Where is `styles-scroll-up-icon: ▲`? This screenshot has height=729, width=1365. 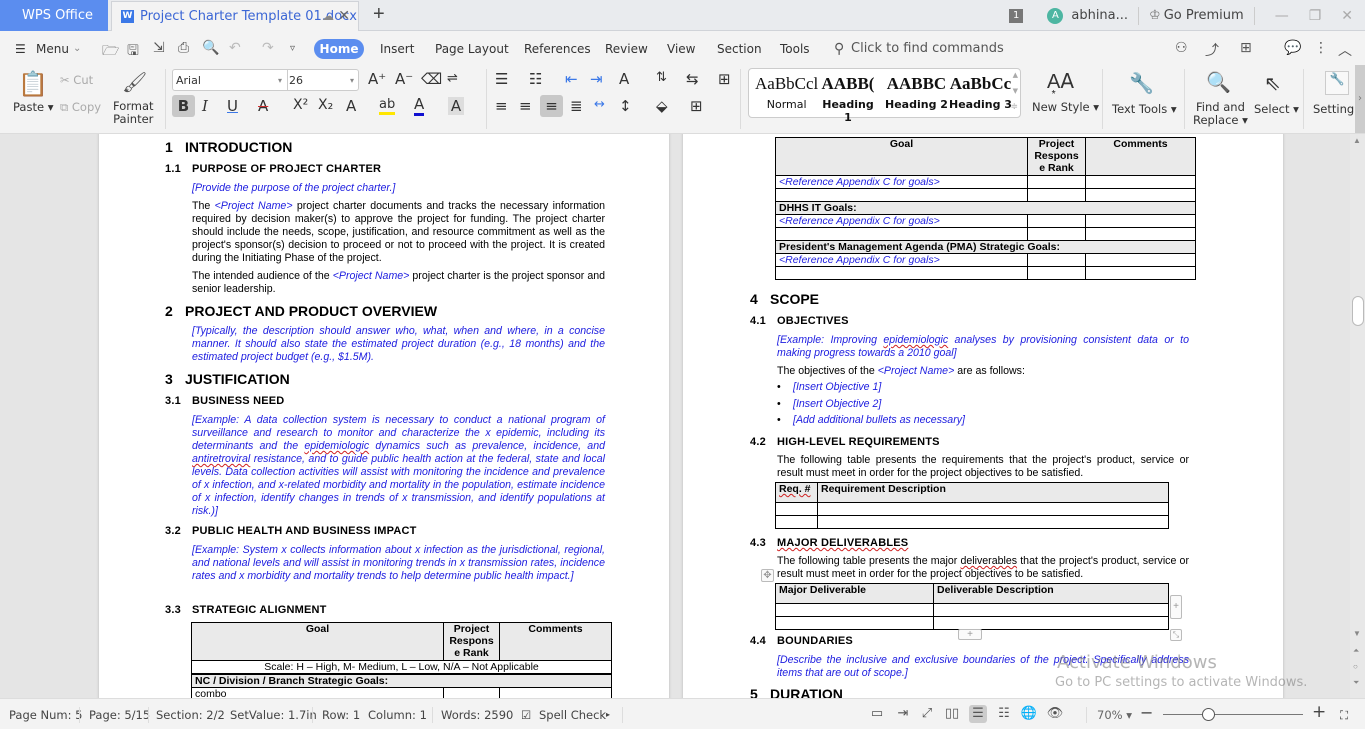 styles-scroll-up-icon: ▲ is located at coordinates (1015, 75).